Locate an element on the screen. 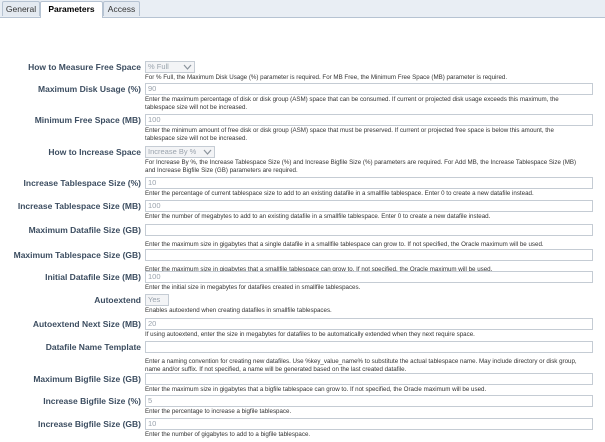 The width and height of the screenshot is (605, 442). inc-ts-pct-input: 10 is located at coordinates (369, 183).